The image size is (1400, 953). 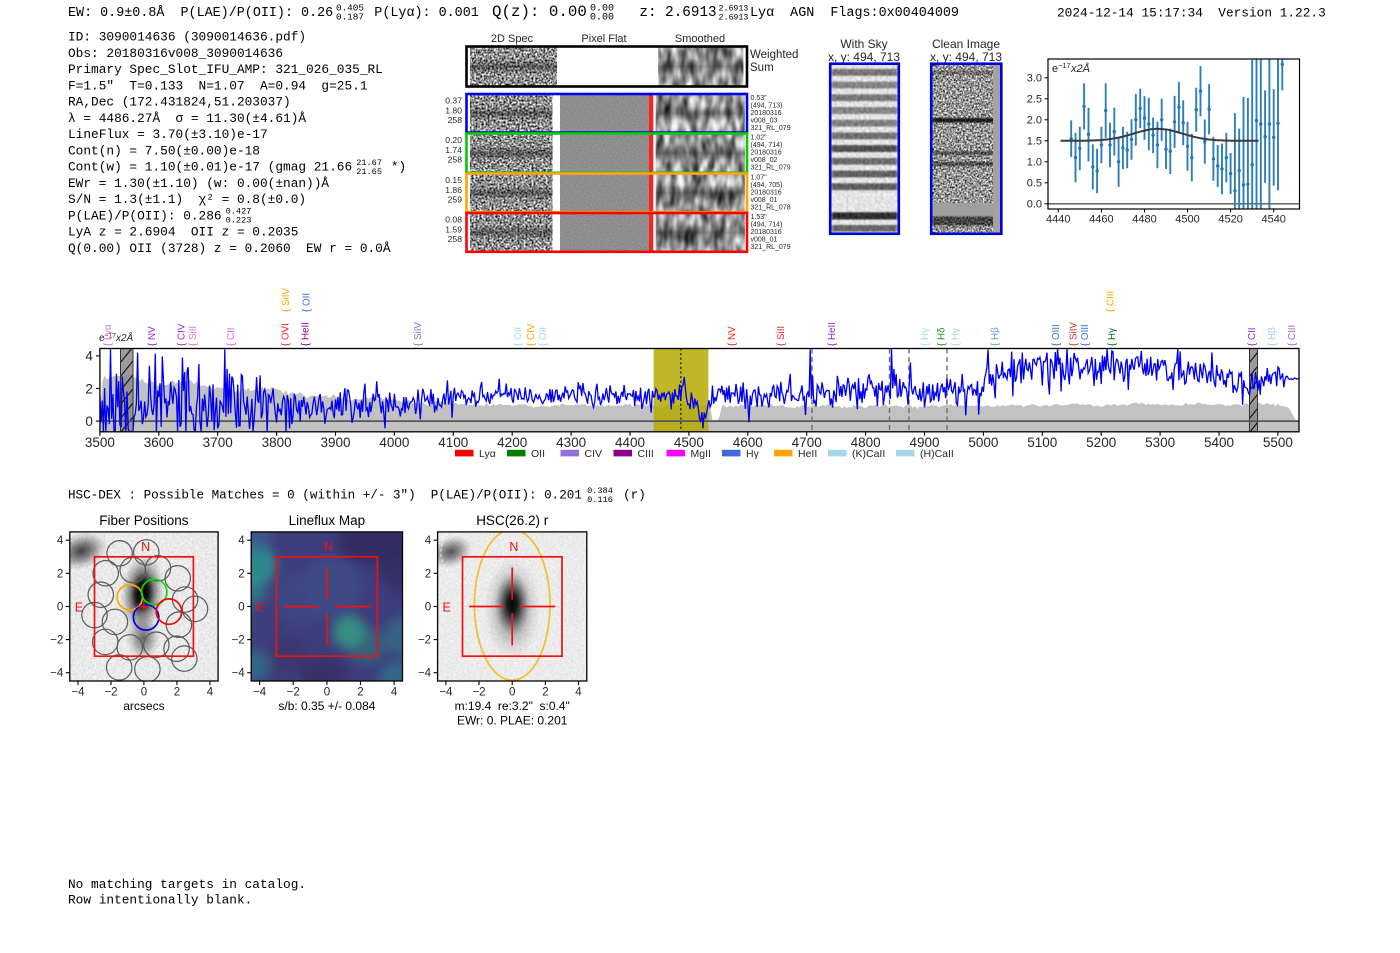 I want to click on svg-text: 0.37, so click(x=453, y=101).